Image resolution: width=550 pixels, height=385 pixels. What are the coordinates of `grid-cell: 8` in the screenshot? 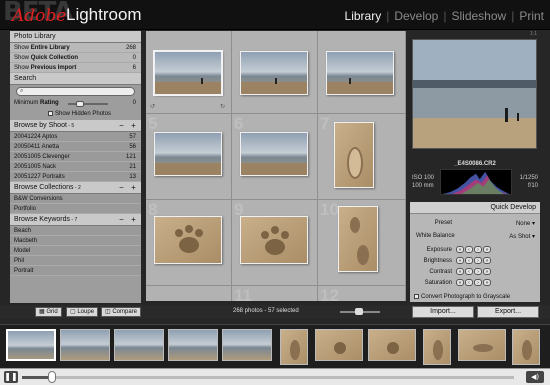 It's located at (189, 243).